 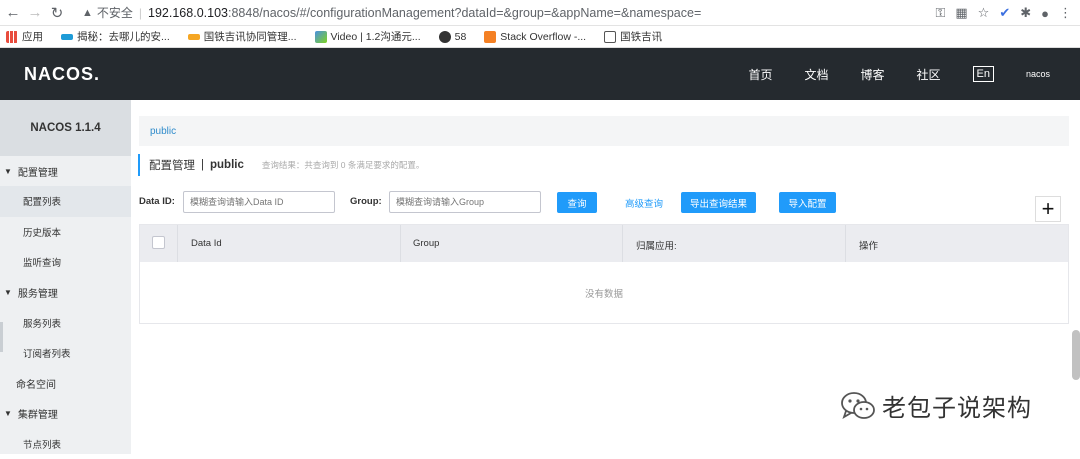 I want to click on qunar-icon, so click(x=67, y=37).